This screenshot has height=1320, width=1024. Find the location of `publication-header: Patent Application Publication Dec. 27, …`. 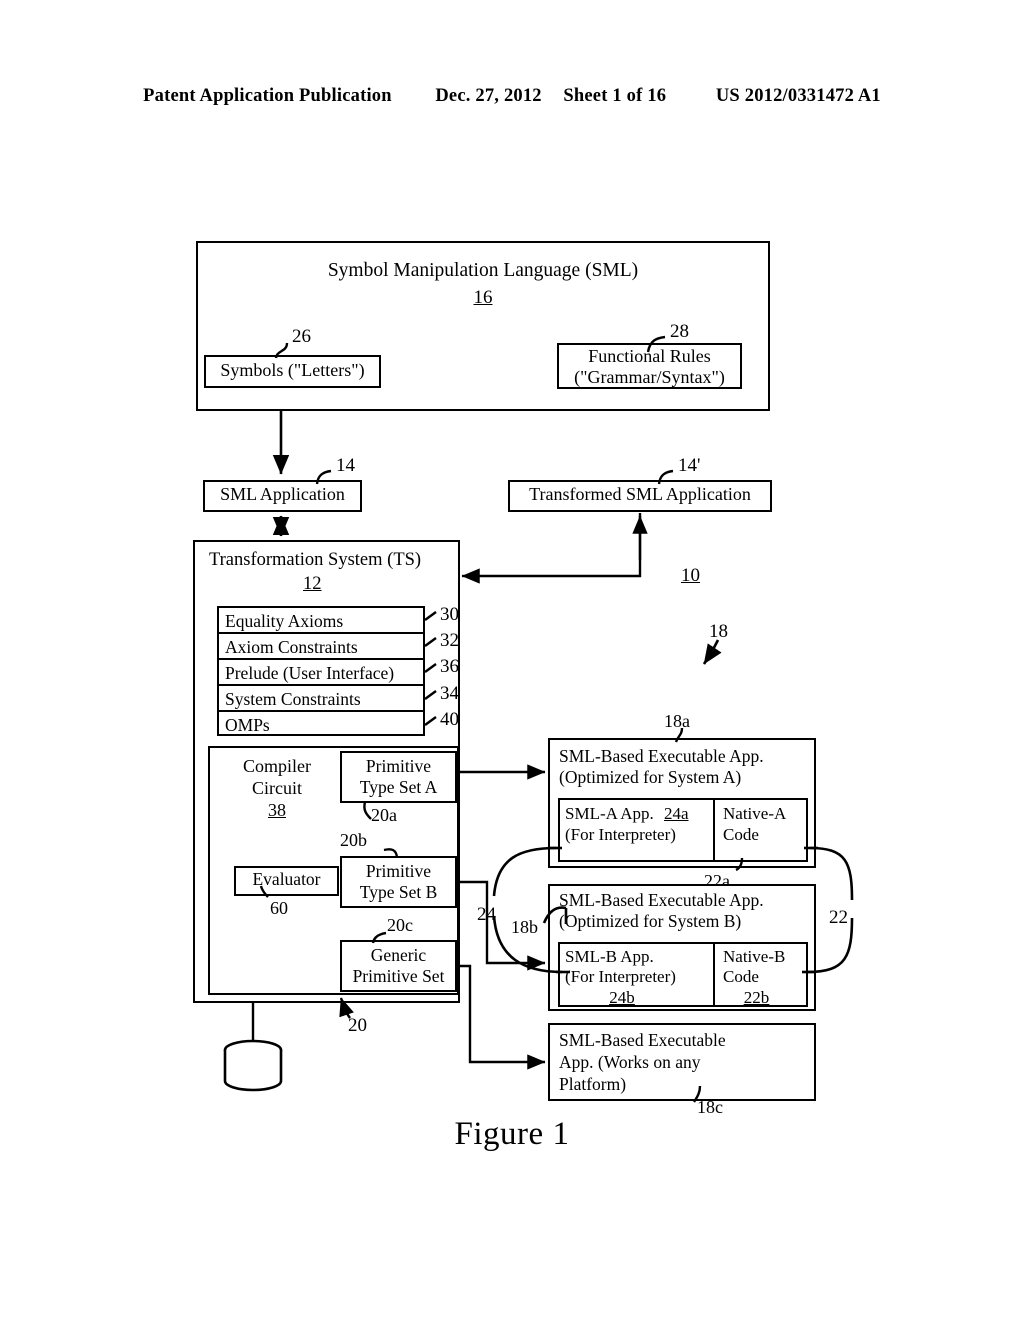

publication-header: Patent Application Publication Dec. 27, … is located at coordinates (512, 96).